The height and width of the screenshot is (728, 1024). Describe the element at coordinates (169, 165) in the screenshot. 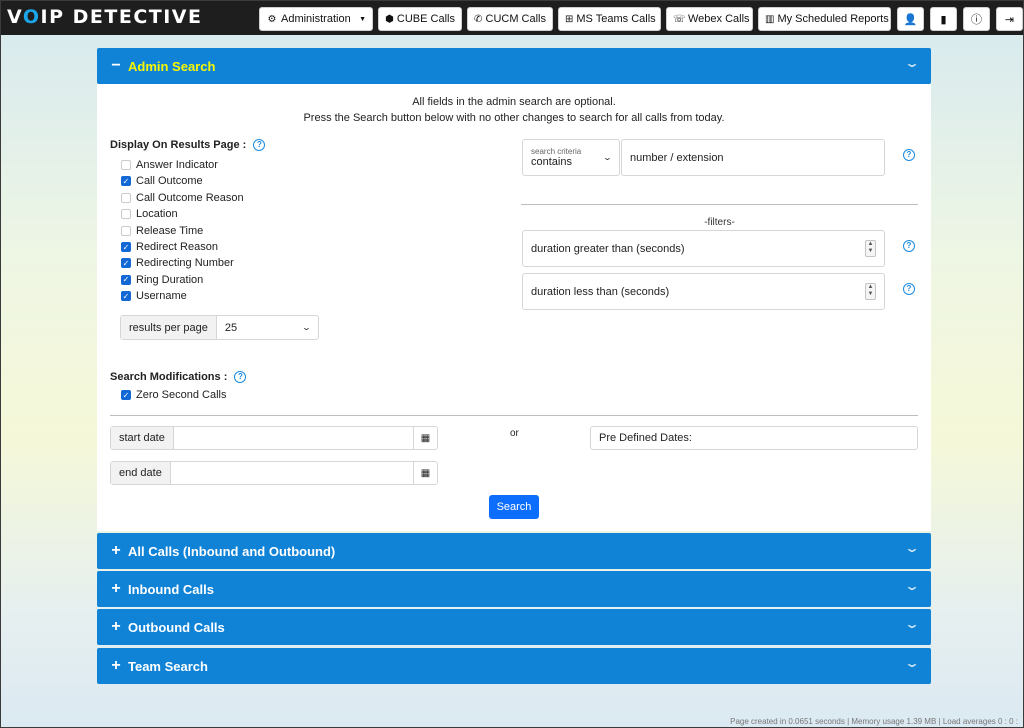

I see `display-option-checkbox: Answer Indicator` at that location.